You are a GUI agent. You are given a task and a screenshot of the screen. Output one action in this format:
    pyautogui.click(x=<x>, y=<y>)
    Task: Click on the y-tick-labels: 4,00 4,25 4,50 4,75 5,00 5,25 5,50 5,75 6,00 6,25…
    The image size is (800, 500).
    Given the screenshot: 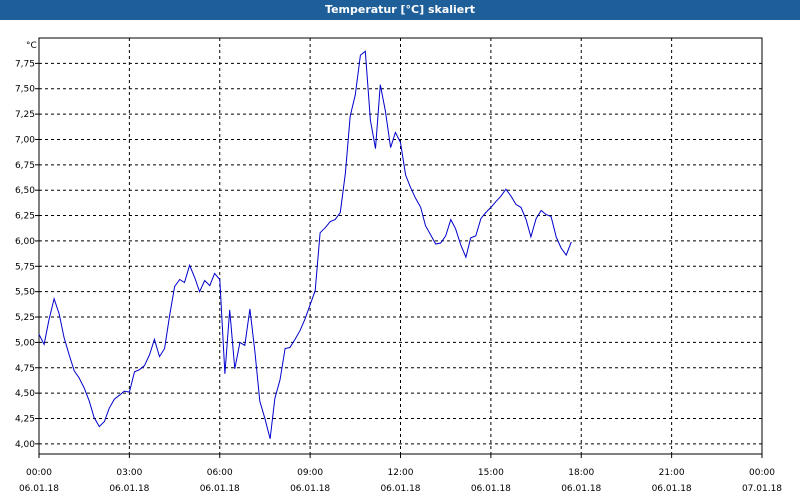 What is the action you would take?
    pyautogui.click(x=25, y=254)
    